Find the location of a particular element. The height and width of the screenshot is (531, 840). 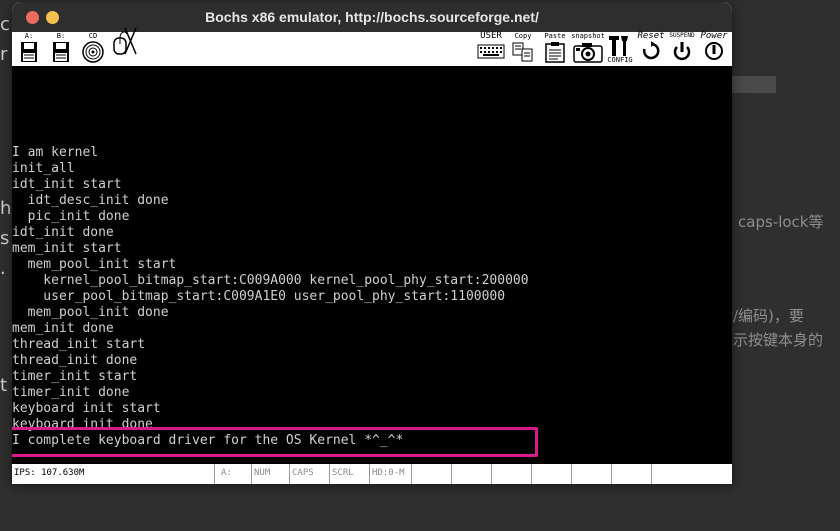

console-line: mem_pool_init done is located at coordinates (90, 312).